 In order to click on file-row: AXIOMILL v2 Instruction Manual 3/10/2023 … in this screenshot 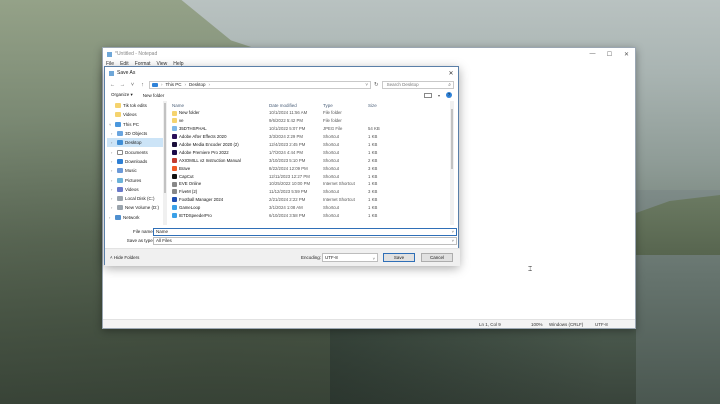, I will do `click(312, 160)`.